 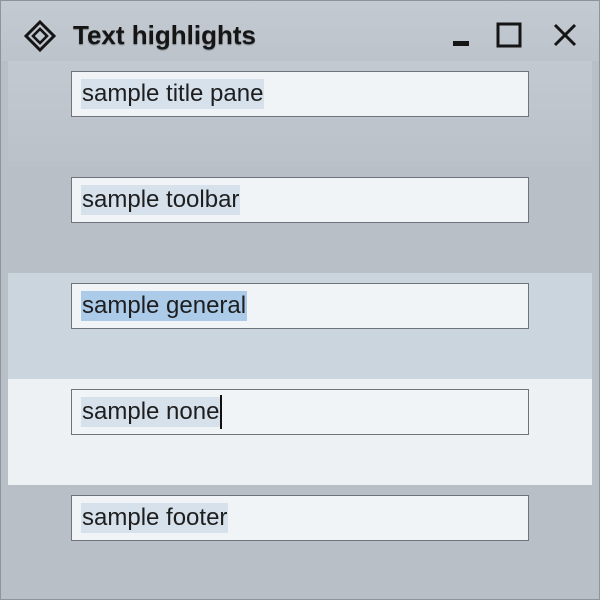 I want to click on window-title: Text highlights, so click(x=164, y=35).